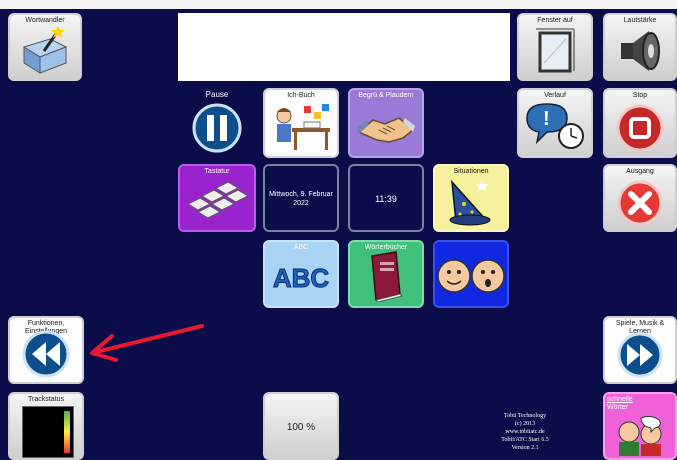 The image size is (677, 460). What do you see at coordinates (217, 94) in the screenshot?
I see `pause-label: Pause` at bounding box center [217, 94].